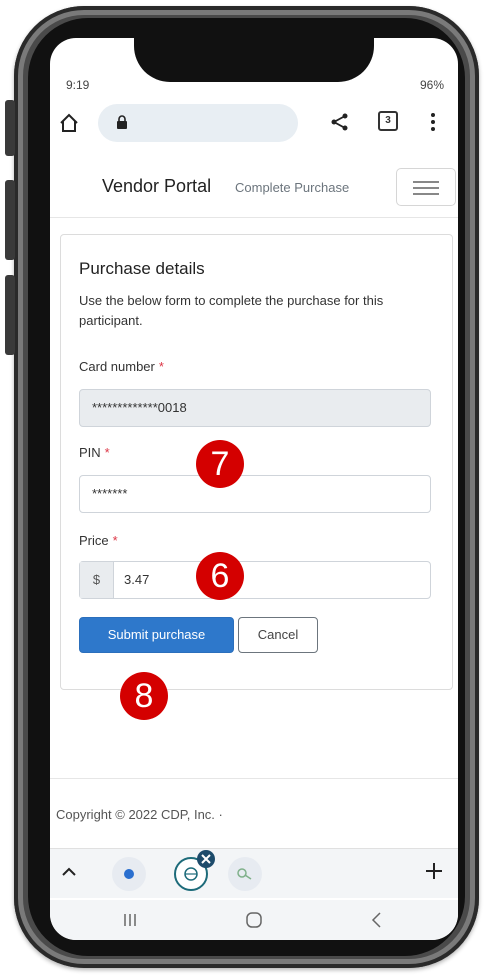 Image resolution: width=492 pixels, height=976 pixels. I want to click on annotation-badge-pin: 7, so click(220, 464).